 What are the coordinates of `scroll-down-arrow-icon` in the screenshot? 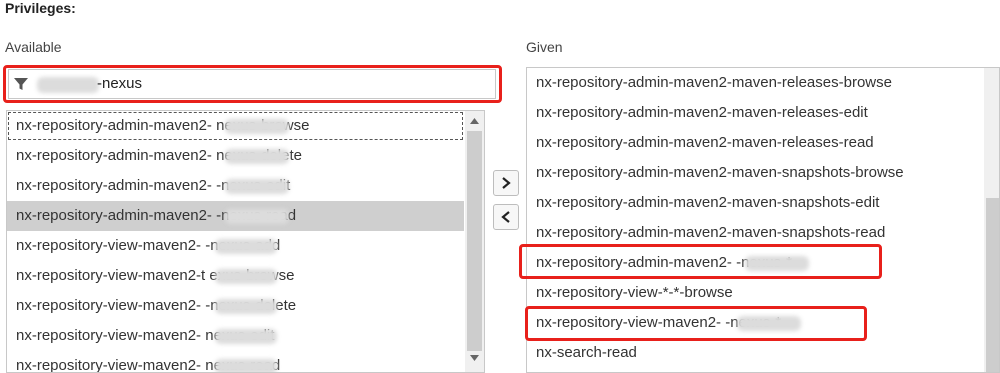 It's located at (474, 358).